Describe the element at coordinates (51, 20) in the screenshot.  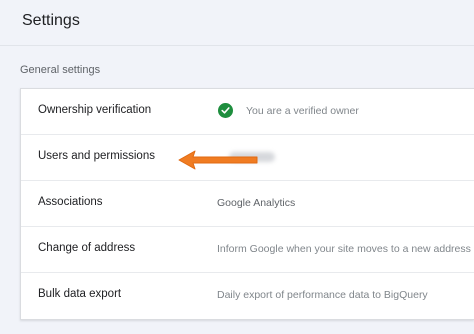
I see `page-title: Settings` at that location.